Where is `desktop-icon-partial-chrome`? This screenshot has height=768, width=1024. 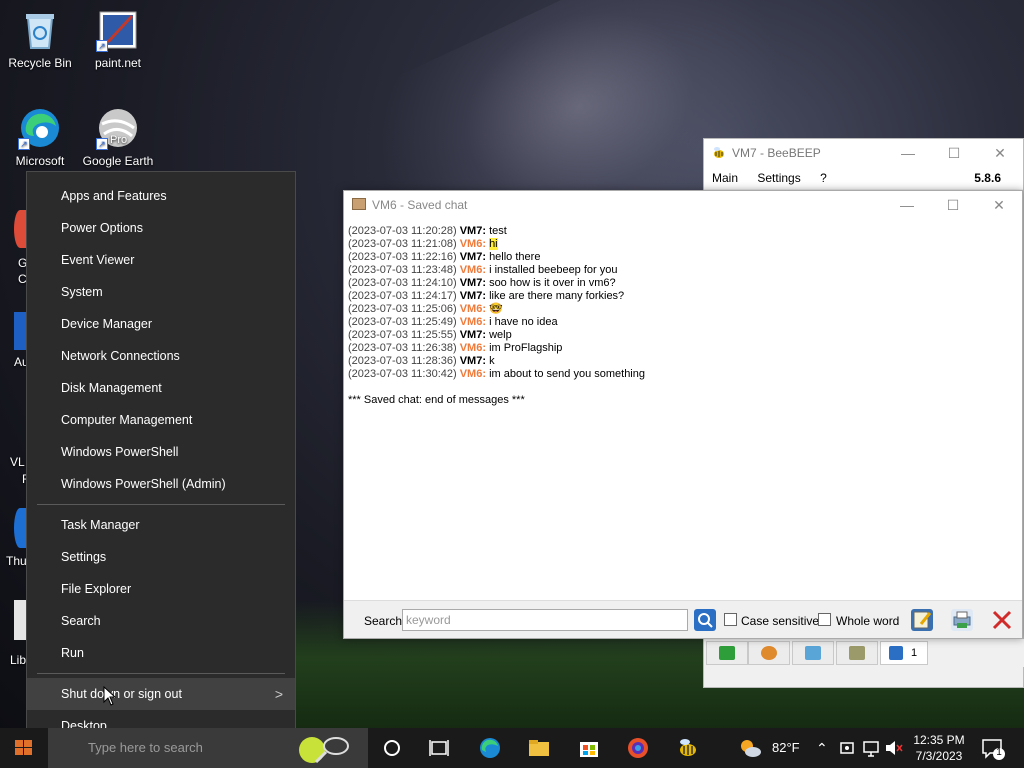
desktop-icon-partial-chrome is located at coordinates (20, 229).